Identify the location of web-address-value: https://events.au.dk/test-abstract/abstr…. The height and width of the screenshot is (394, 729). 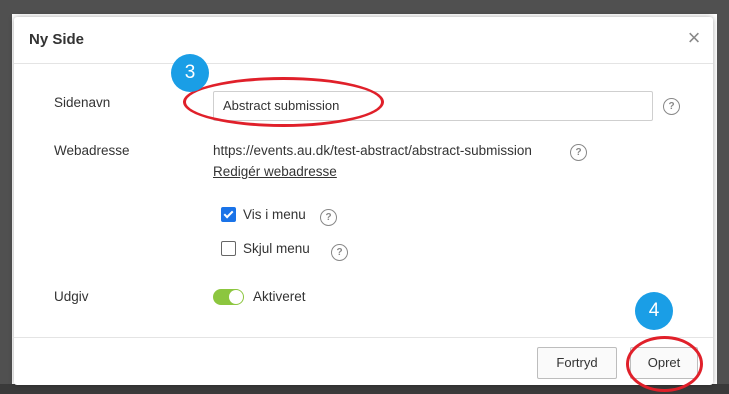
(372, 150).